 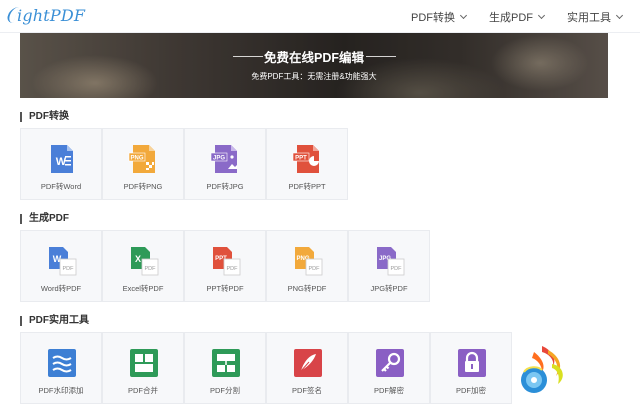 I want to click on excel-to-pdf-icon: X PDF, so click(x=145, y=261).